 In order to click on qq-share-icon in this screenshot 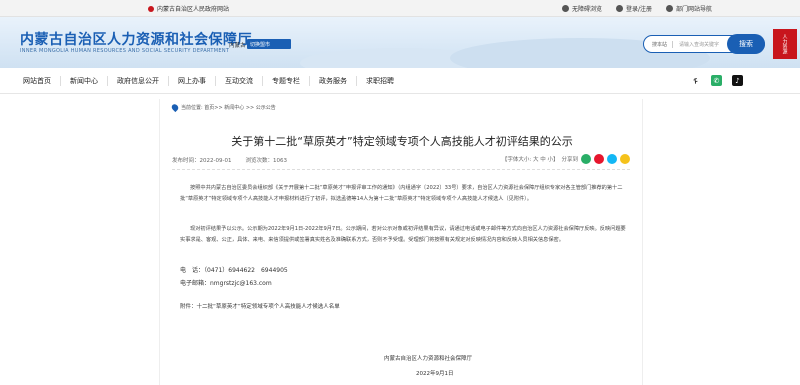, I will do `click(612, 159)`.